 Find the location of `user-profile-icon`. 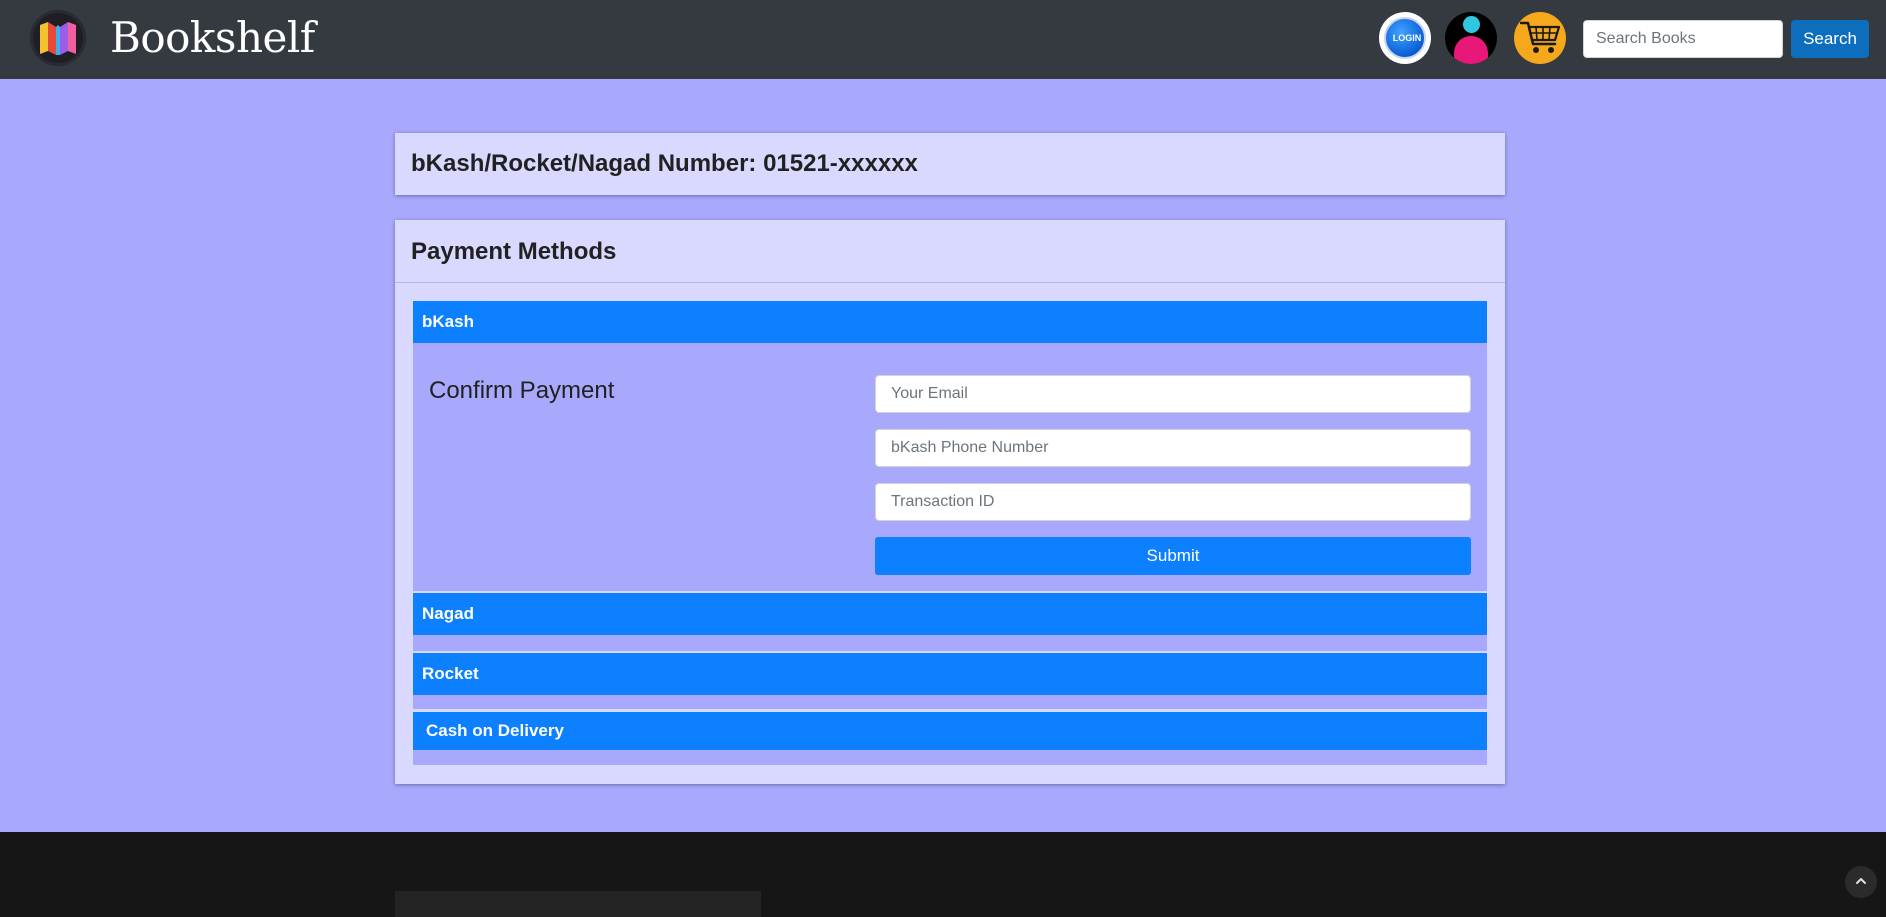

user-profile-icon is located at coordinates (1471, 38).